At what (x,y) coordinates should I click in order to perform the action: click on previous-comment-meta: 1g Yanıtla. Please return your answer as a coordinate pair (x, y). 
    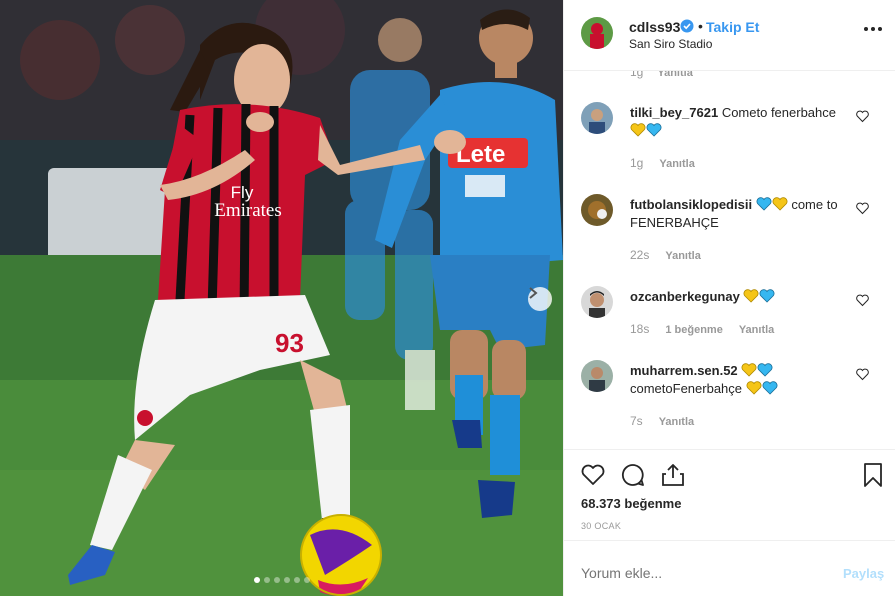
    Looking at the image, I should click on (661, 75).